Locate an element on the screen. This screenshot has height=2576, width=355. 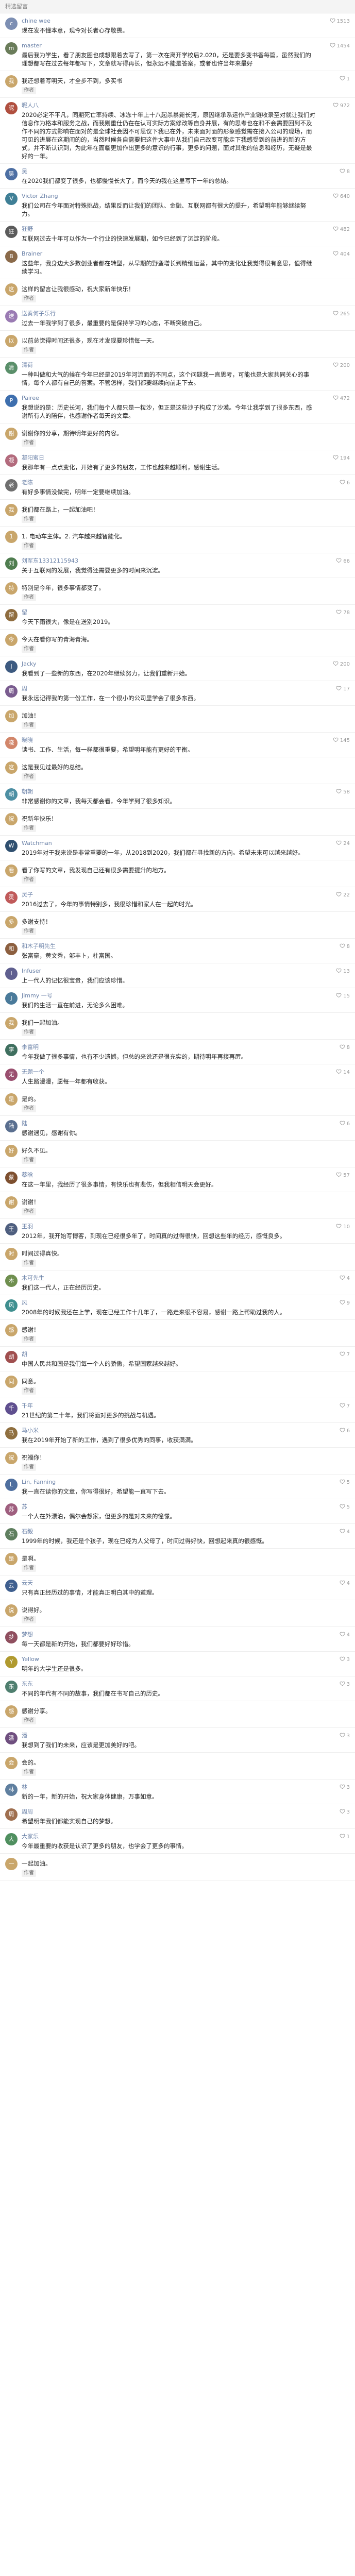
comment-author-name: 无题一个 is located at coordinates (169, 1072).